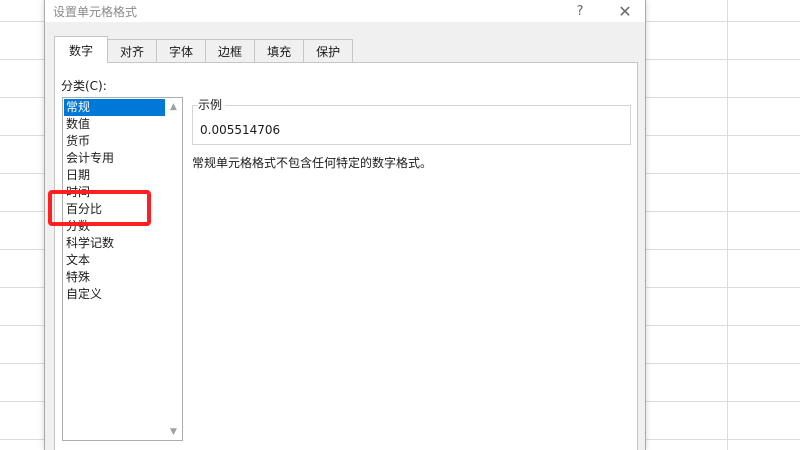 This screenshot has width=800, height=450. I want to click on category-item-custom: 自定义, so click(115, 294).